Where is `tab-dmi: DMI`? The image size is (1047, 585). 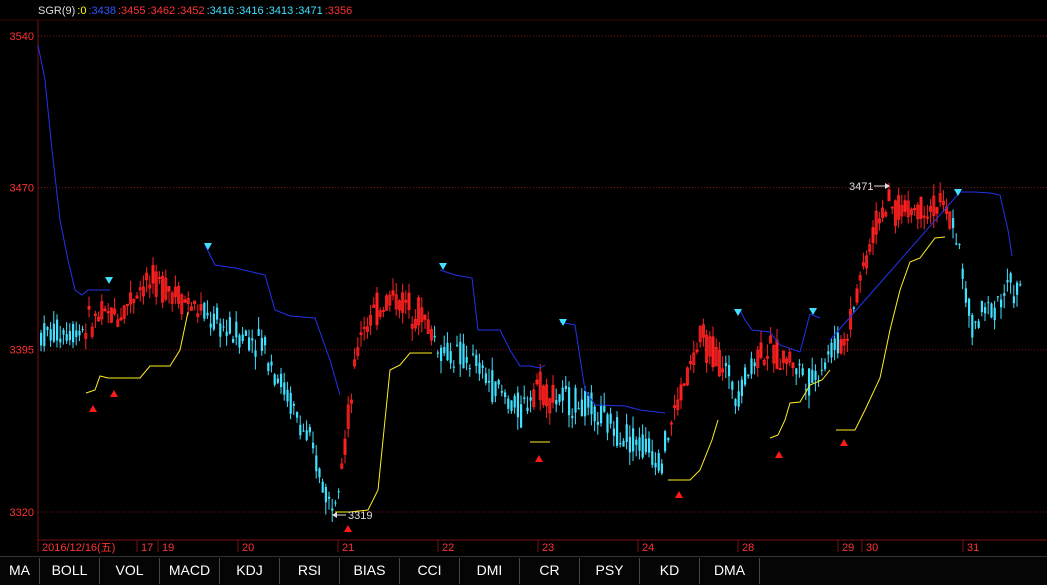
tab-dmi: DMI is located at coordinates (490, 571).